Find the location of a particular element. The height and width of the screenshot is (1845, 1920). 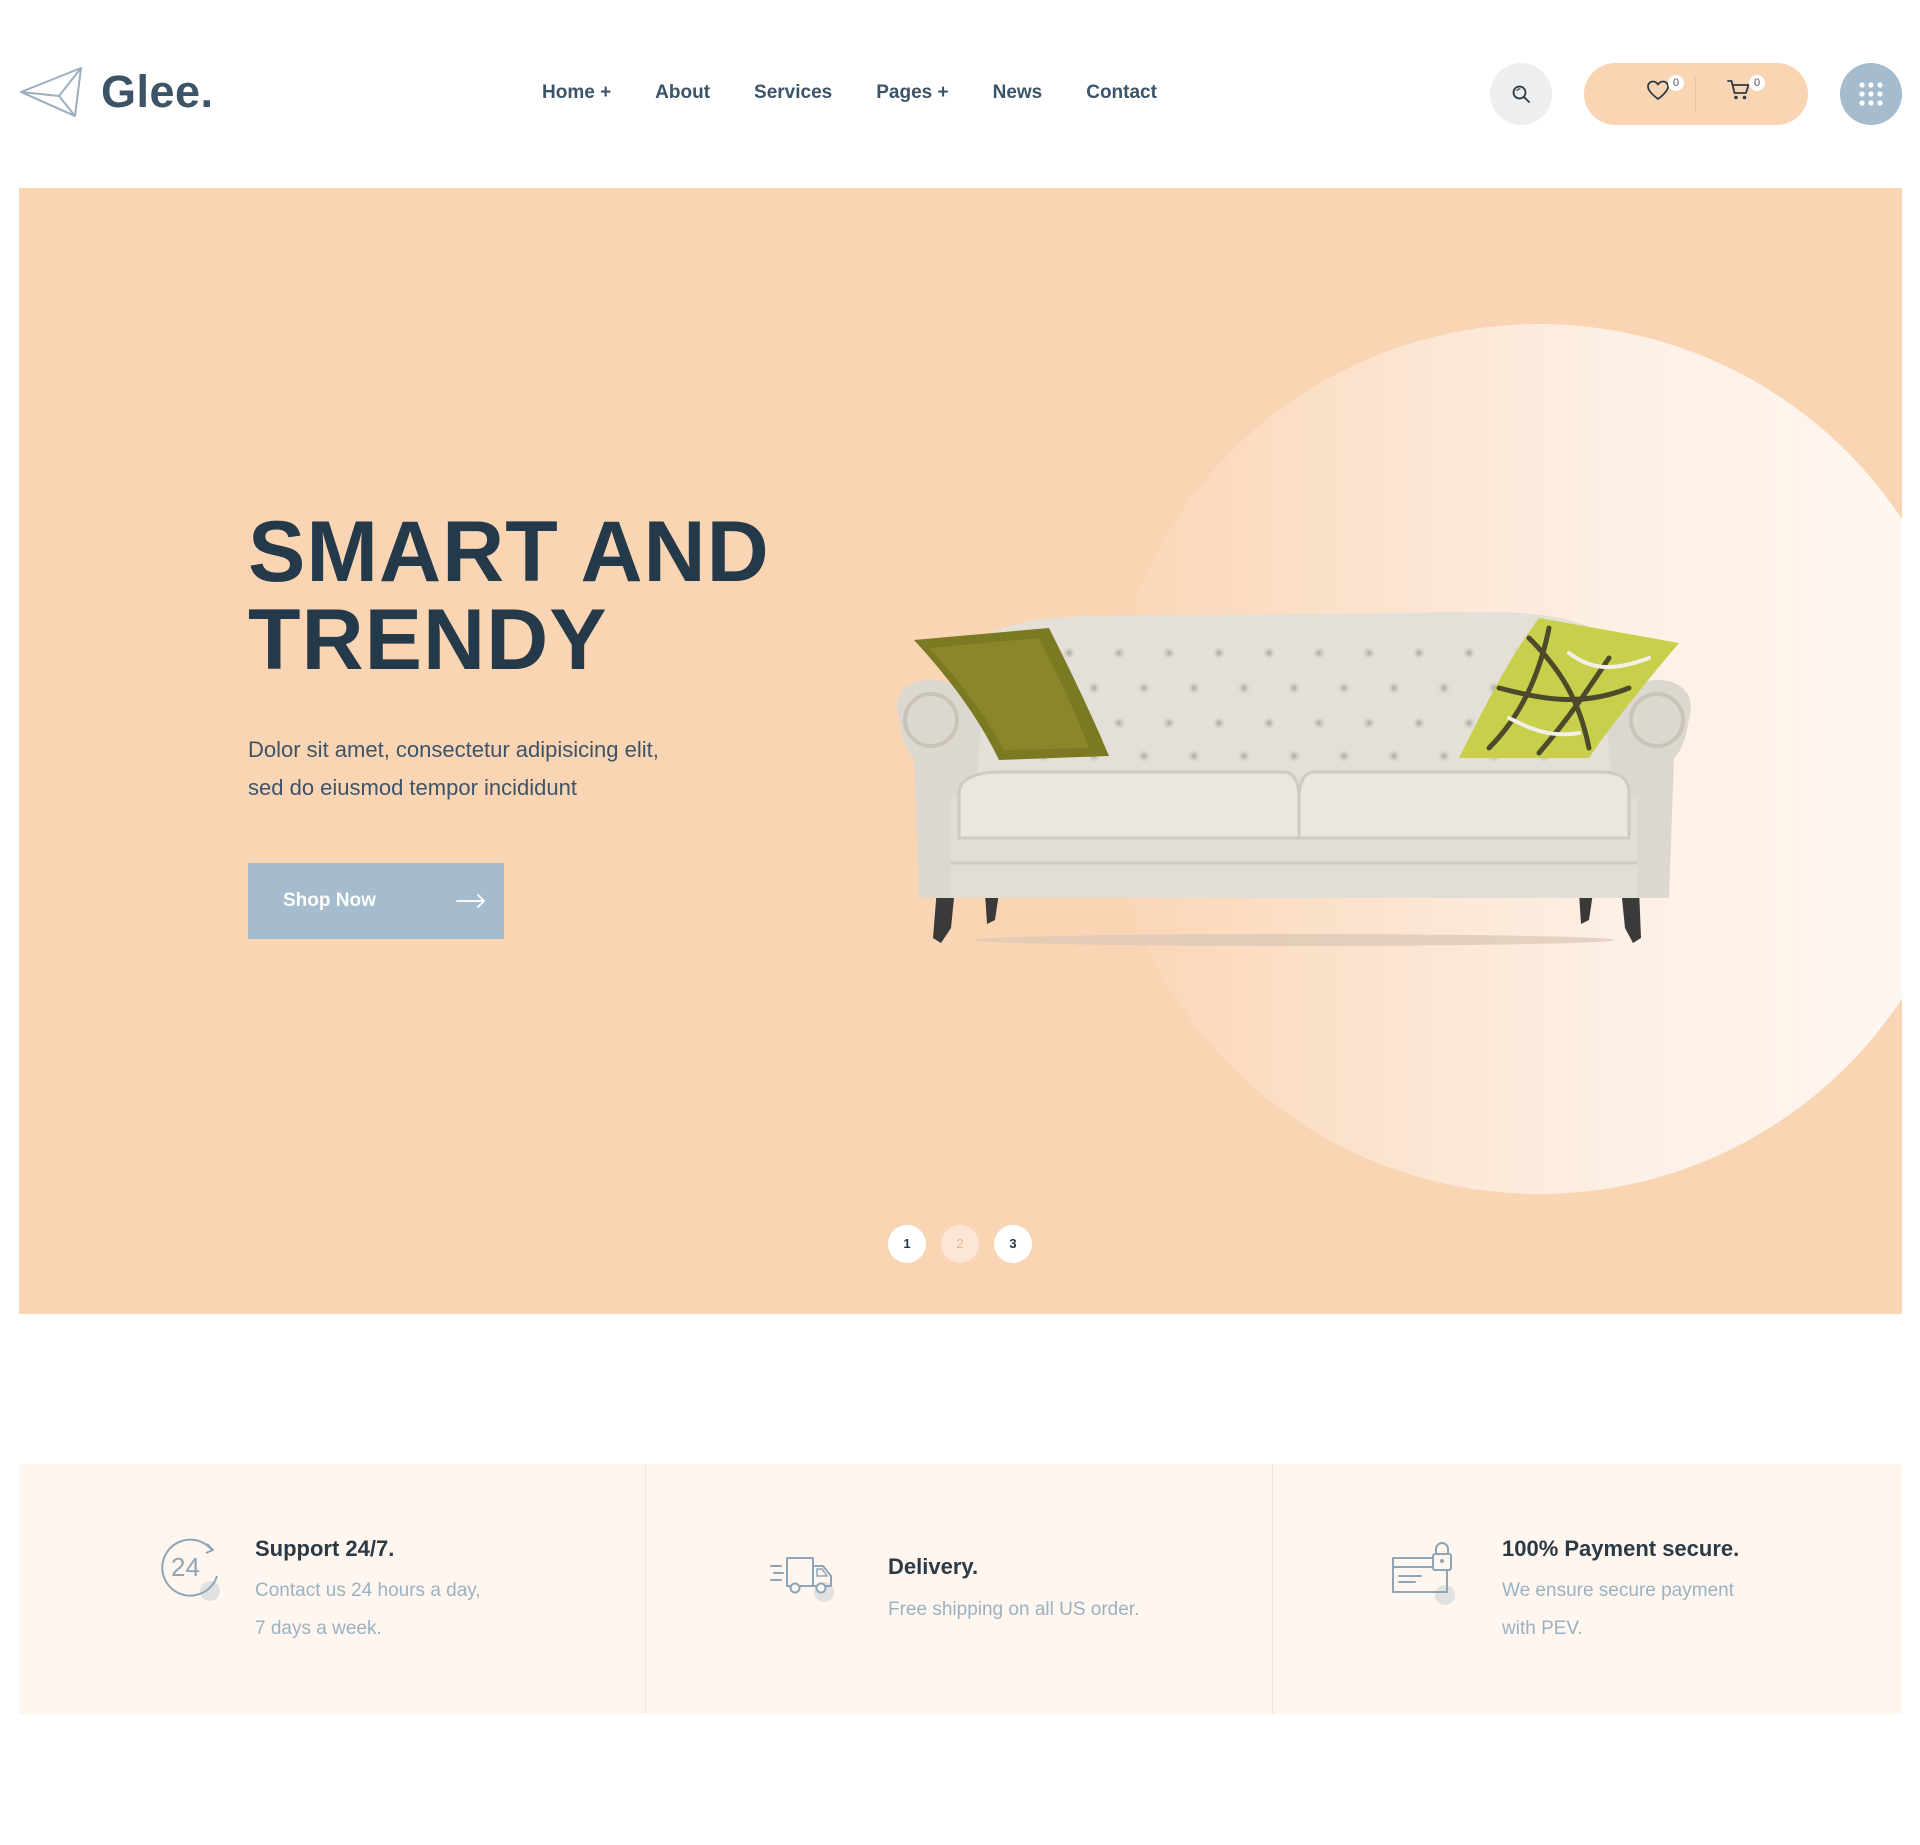

slider-pagination: 1 2 3 is located at coordinates (960, 1244).